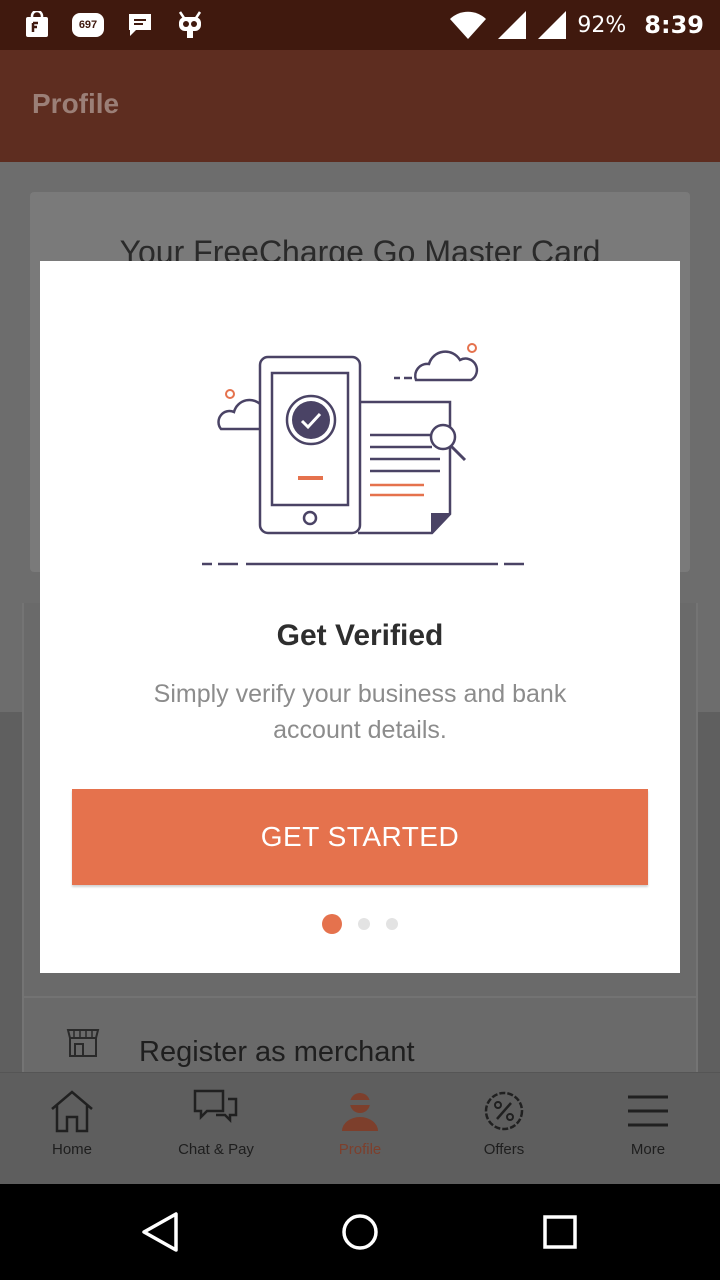 The height and width of the screenshot is (1280, 720). What do you see at coordinates (216, 1128) in the screenshot?
I see `nav-chat-pay: Chat & Pay` at bounding box center [216, 1128].